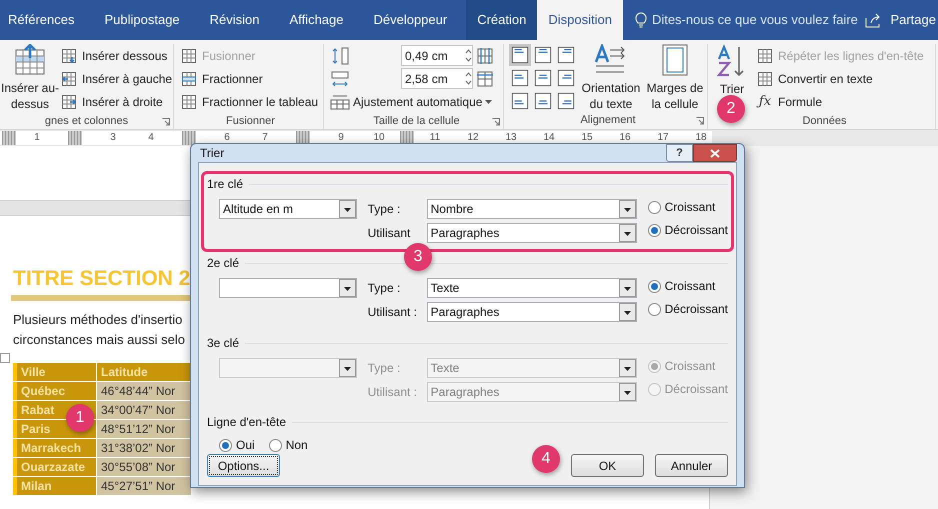 The height and width of the screenshot is (509, 938). What do you see at coordinates (675, 60) in the screenshot?
I see `cell-margins-icon` at bounding box center [675, 60].